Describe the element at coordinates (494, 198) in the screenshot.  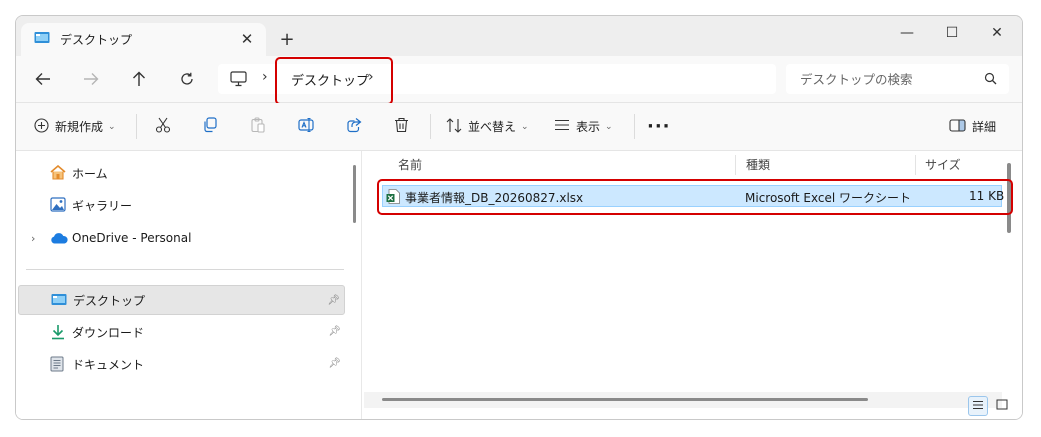
I see `file-name: 事業者情報_DB_20260827.xlsx` at that location.